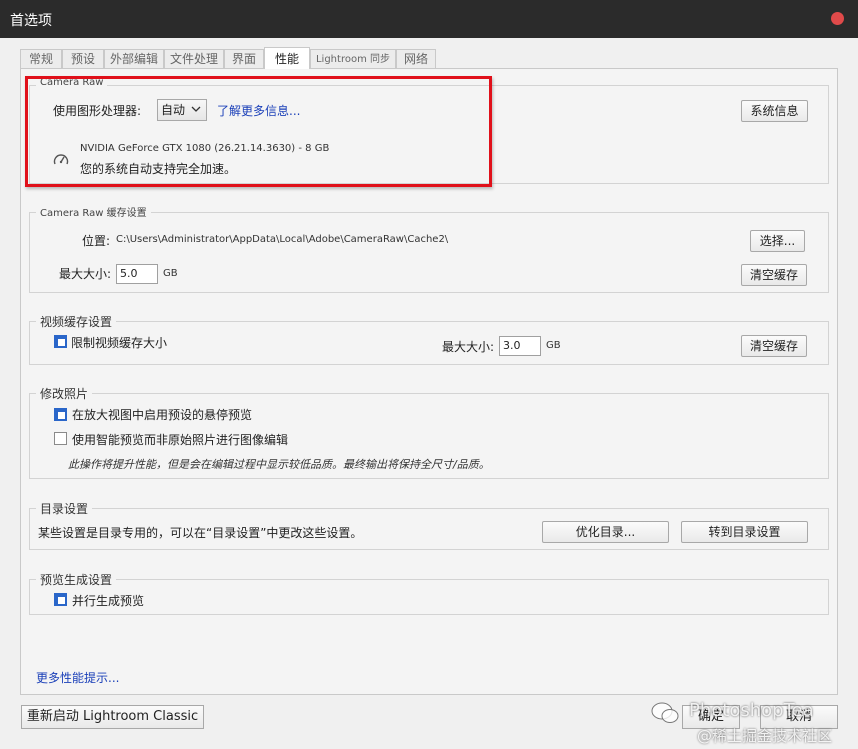  Describe the element at coordinates (60, 414) in the screenshot. I see `hover-preview-checkbox` at that location.